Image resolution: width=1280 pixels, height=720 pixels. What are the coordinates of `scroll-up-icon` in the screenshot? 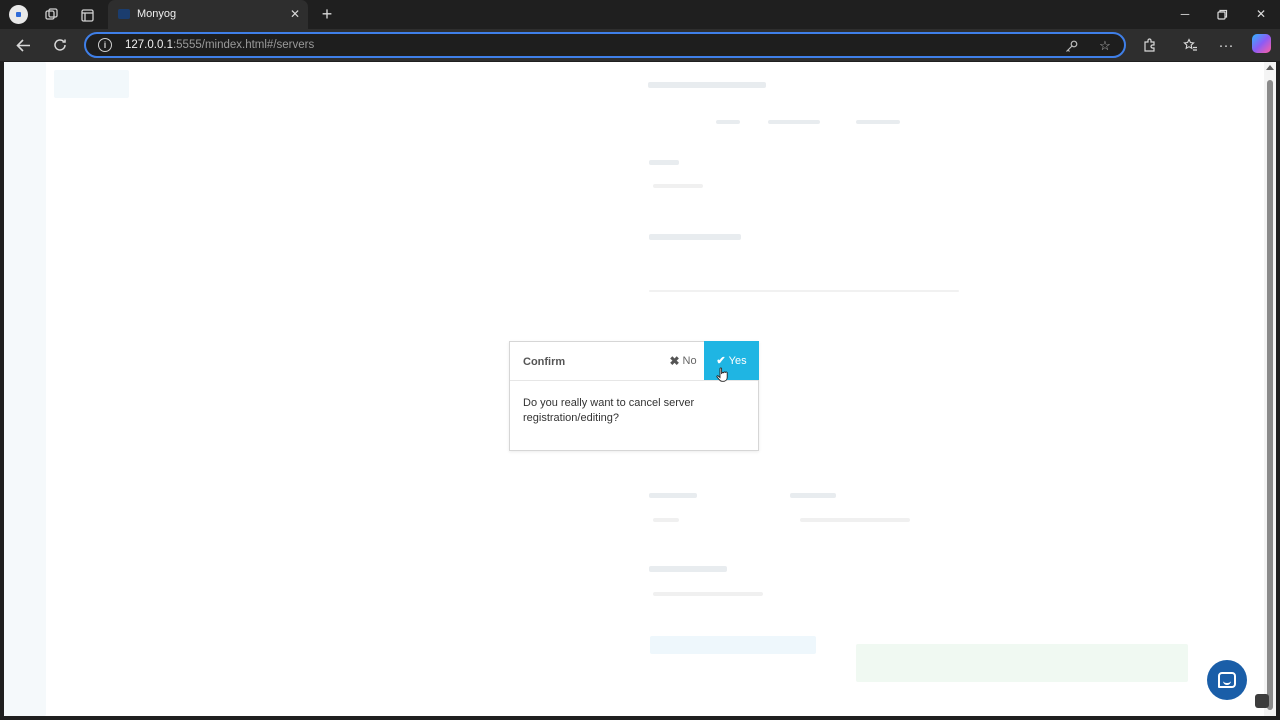 It's located at (1270, 67).